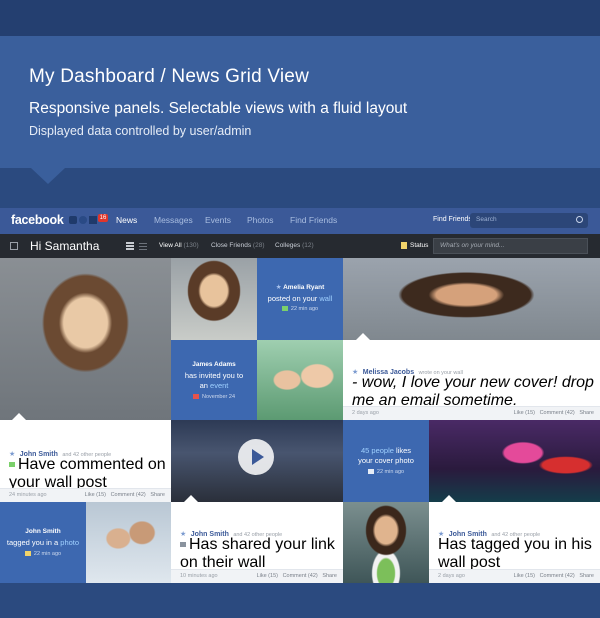 The width and height of the screenshot is (600, 618). Describe the element at coordinates (85, 339) in the screenshot. I see `photo-woman-sunglasses` at that location.